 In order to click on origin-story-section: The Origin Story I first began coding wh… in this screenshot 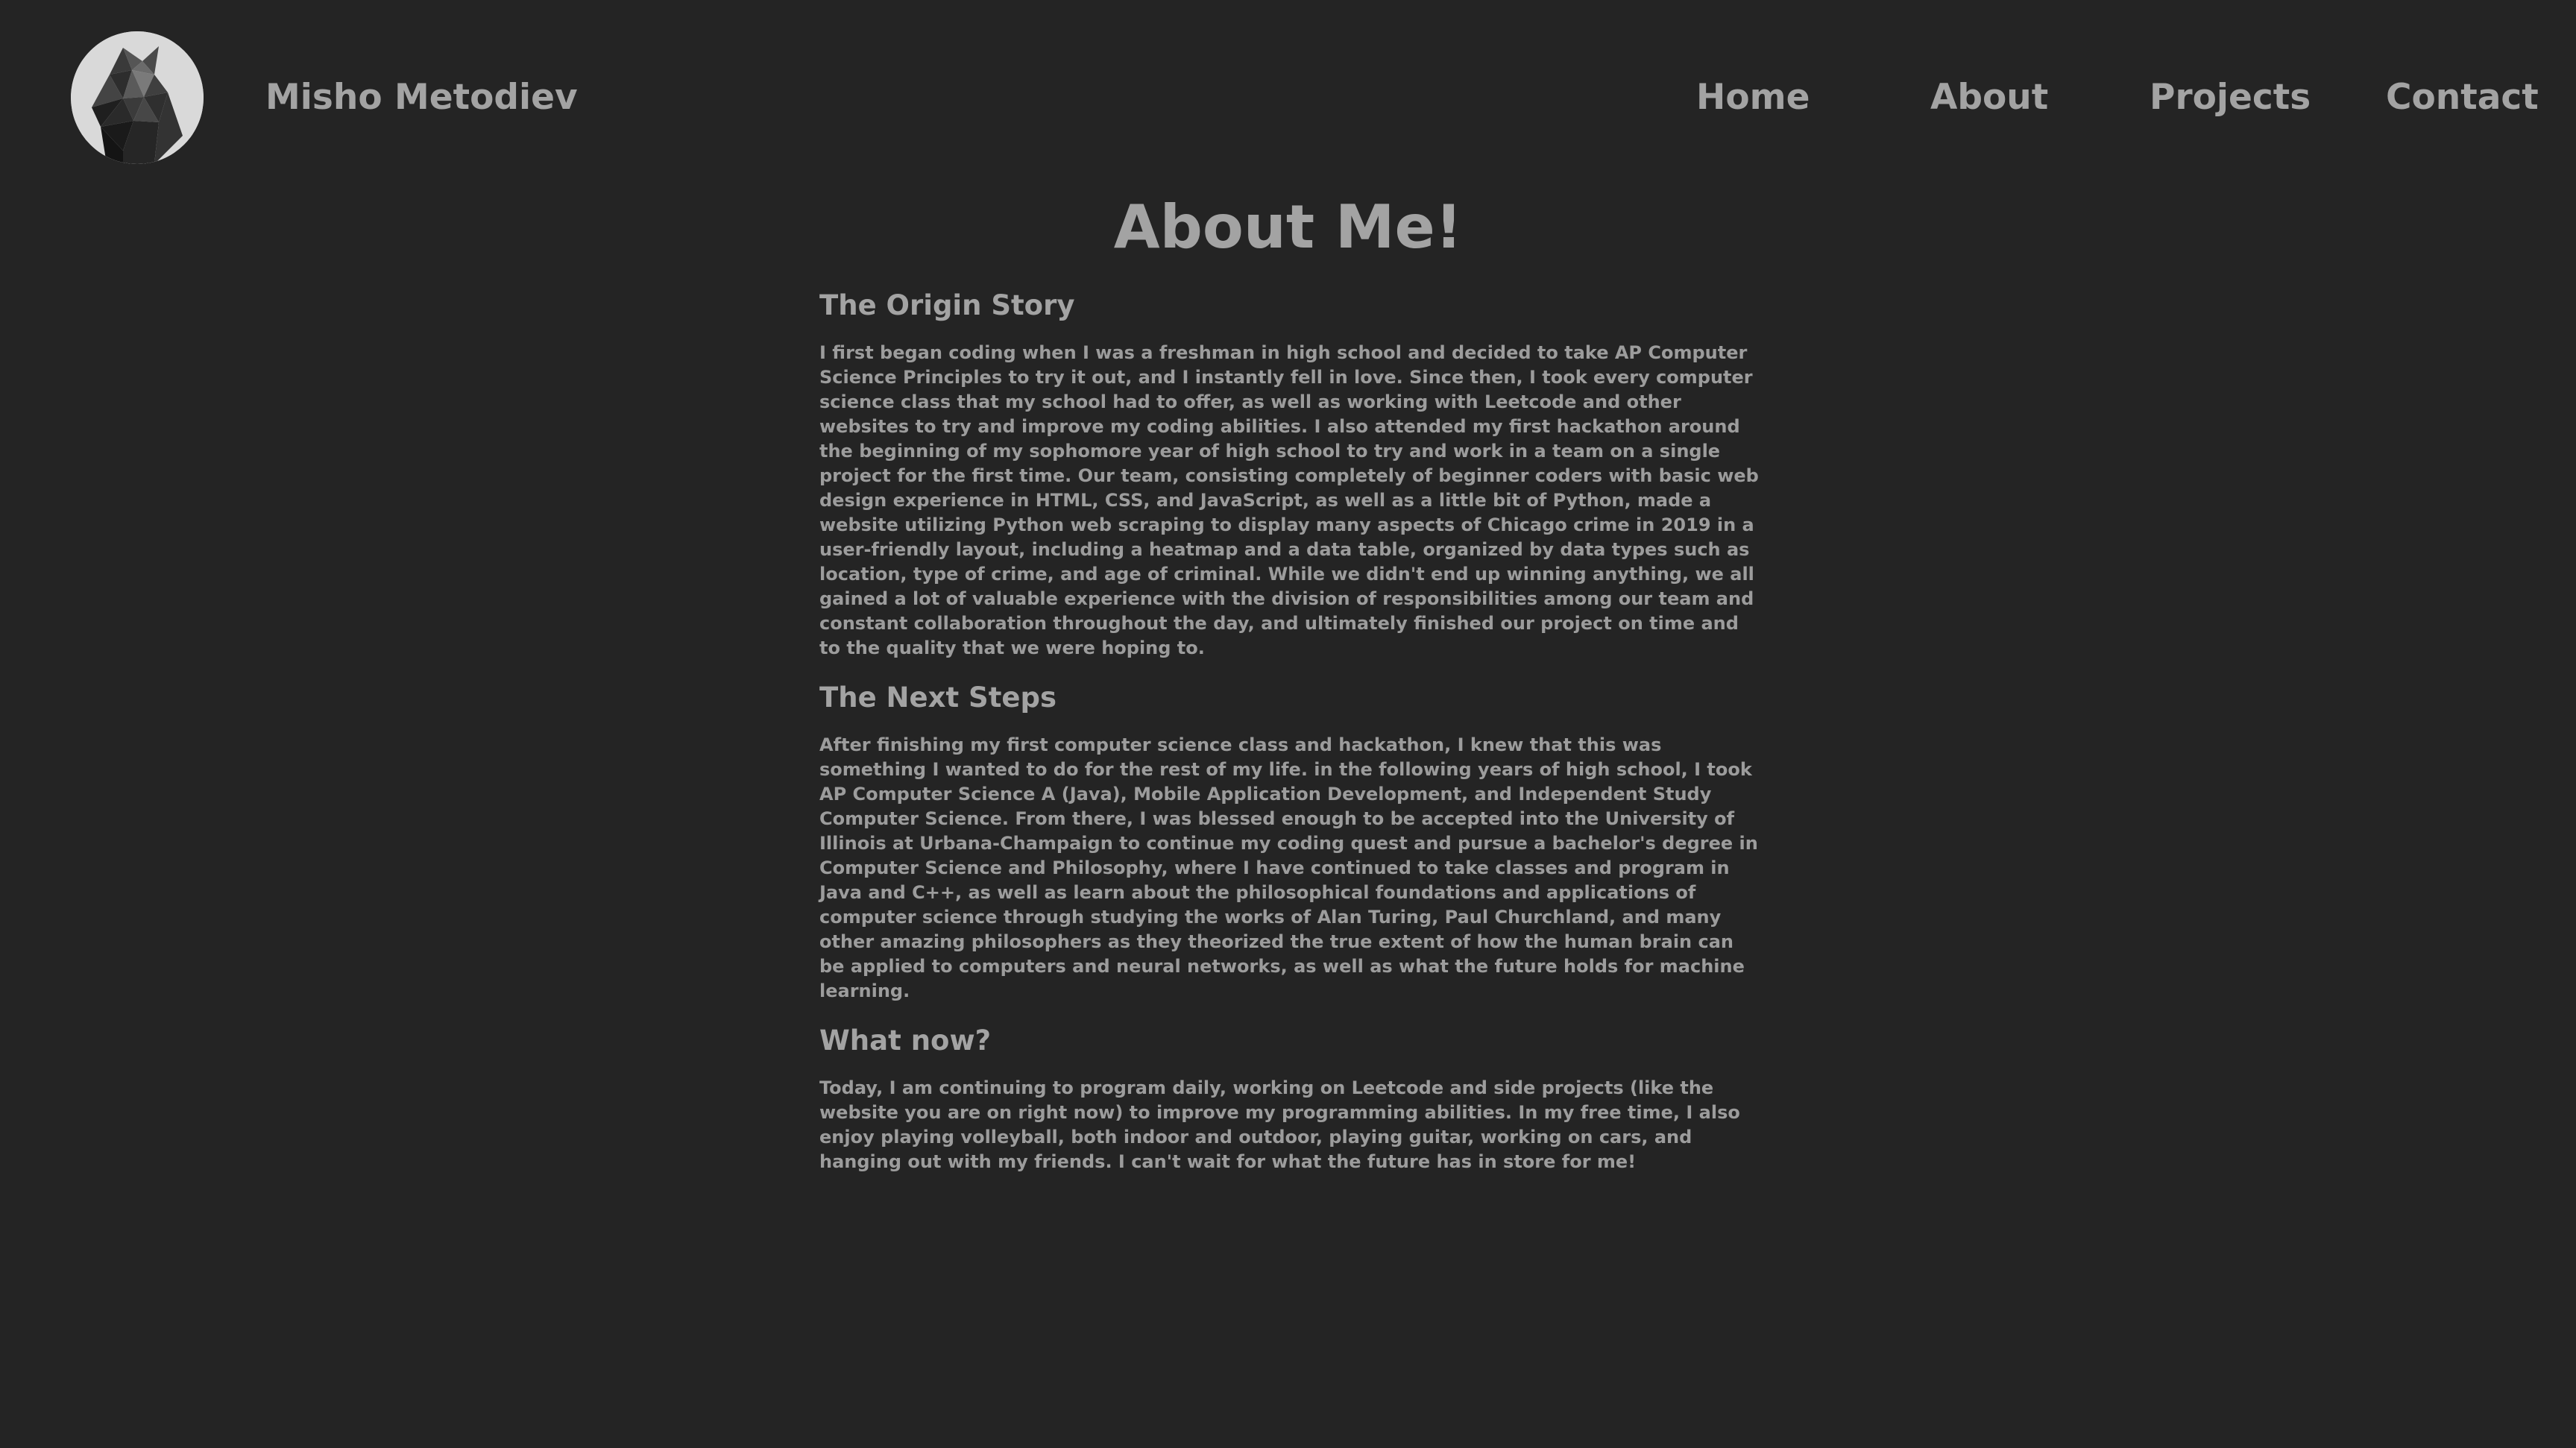, I will do `click(1289, 474)`.